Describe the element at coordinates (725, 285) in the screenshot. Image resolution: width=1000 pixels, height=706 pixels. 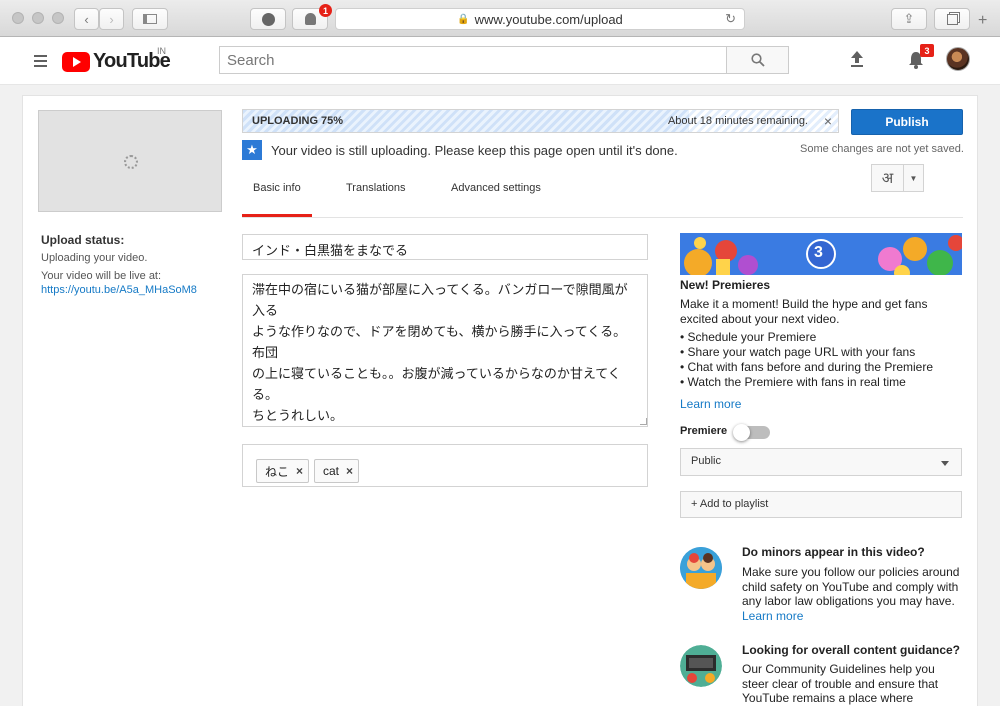
I see `premieres-title: New! Premieres` at that location.